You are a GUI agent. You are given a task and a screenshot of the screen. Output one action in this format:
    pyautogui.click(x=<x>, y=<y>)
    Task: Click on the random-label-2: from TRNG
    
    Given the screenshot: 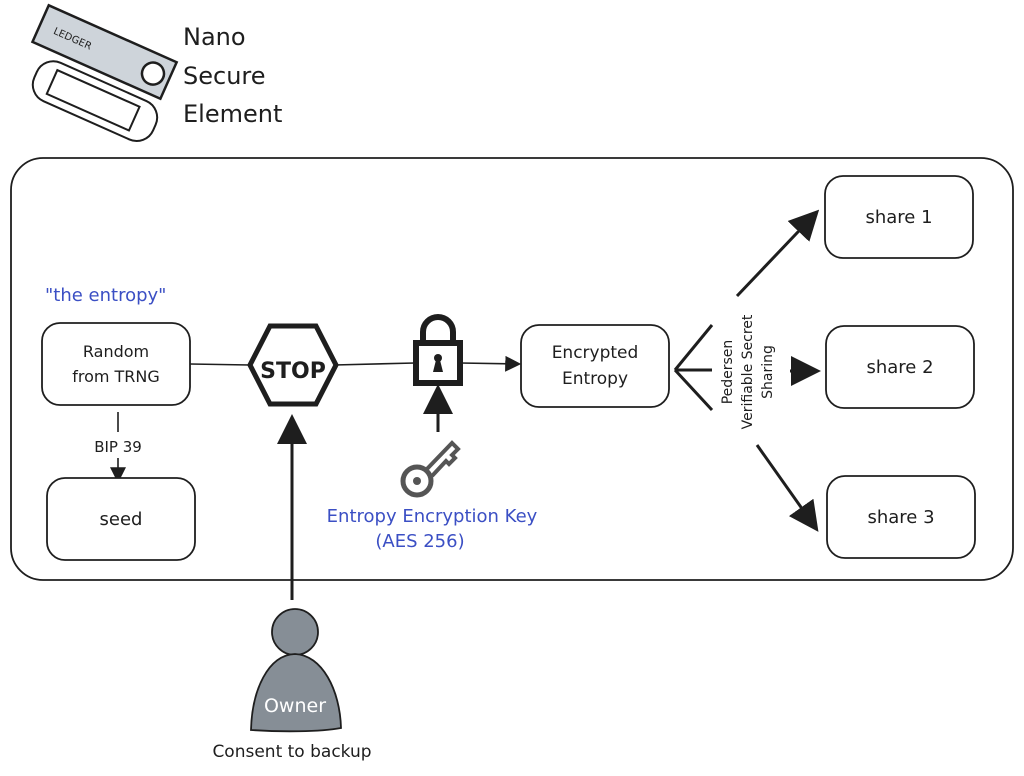 What is the action you would take?
    pyautogui.click(x=116, y=376)
    